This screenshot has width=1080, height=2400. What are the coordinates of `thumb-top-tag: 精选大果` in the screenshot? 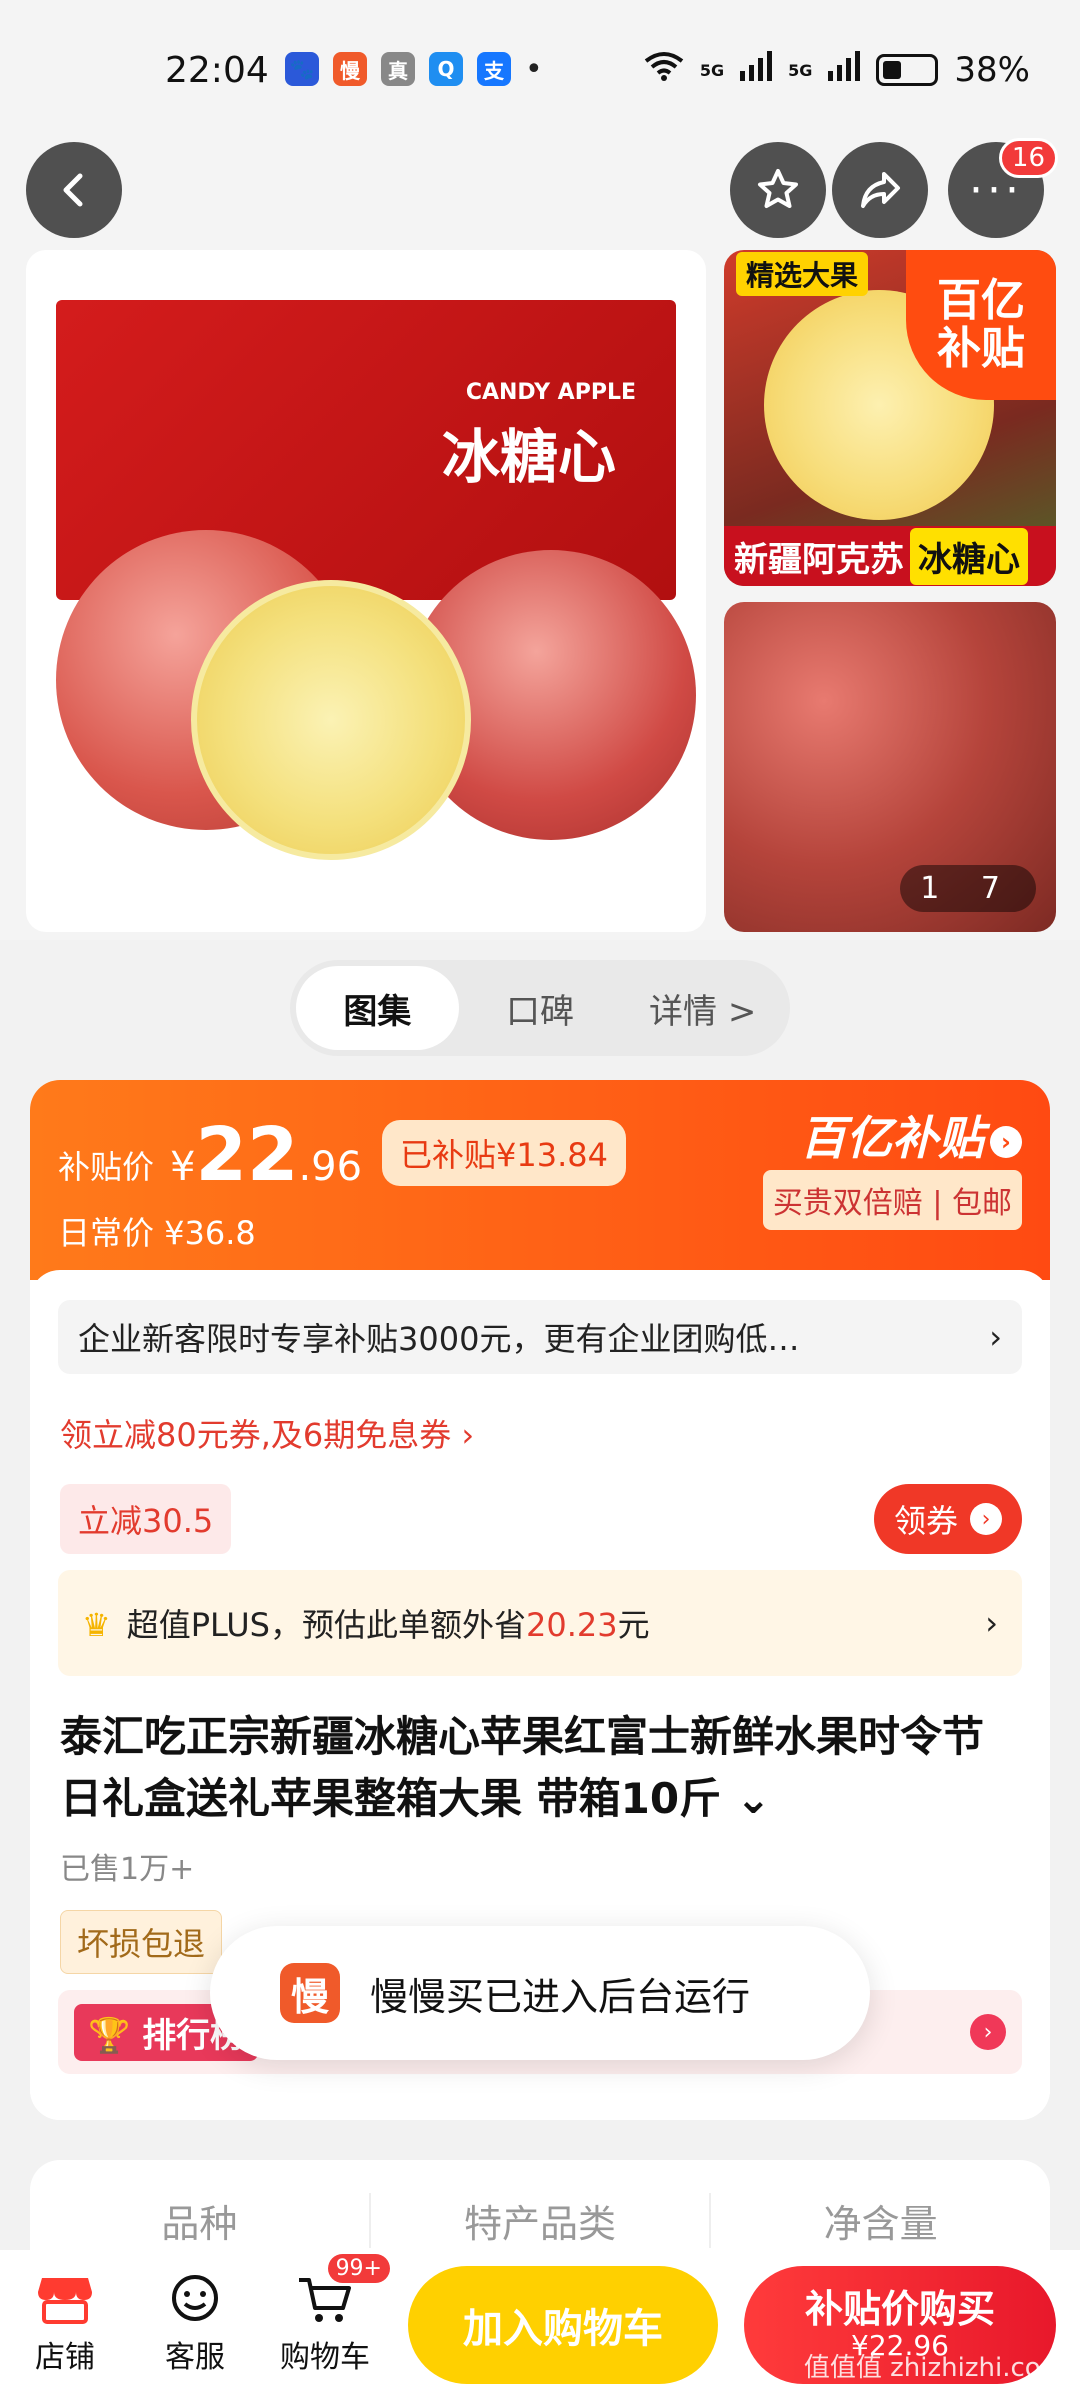 It's located at (802, 274).